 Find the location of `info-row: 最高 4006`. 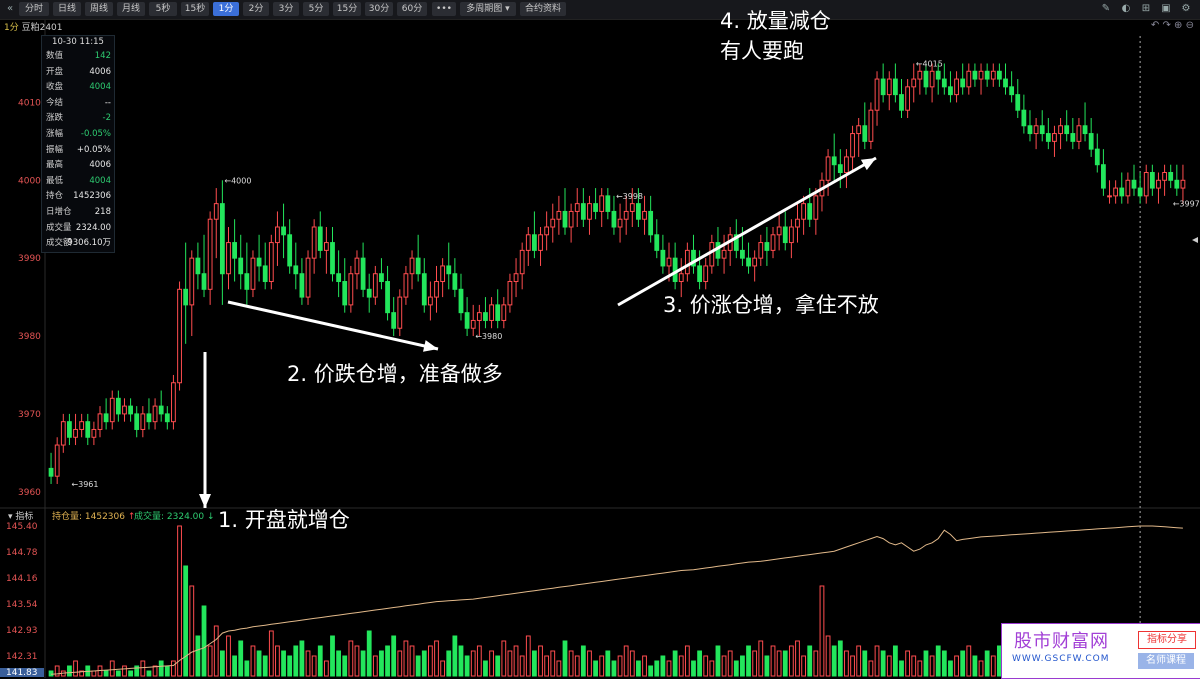

info-row: 最高 4006 is located at coordinates (78, 166).